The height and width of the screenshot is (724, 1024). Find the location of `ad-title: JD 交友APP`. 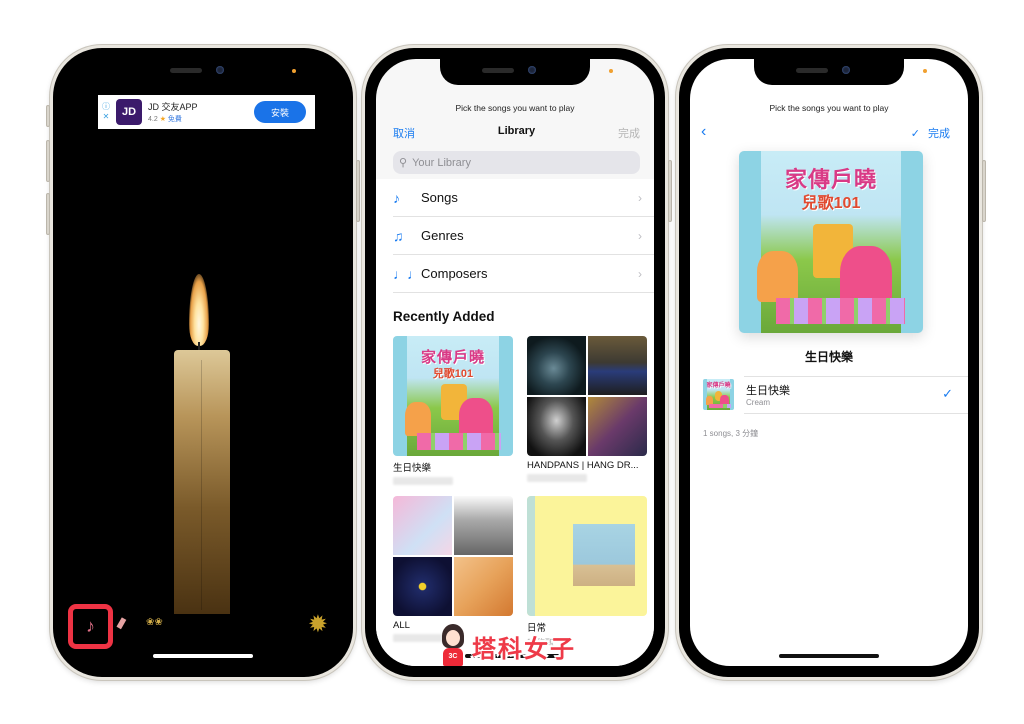

ad-title: JD 交友APP is located at coordinates (173, 107).